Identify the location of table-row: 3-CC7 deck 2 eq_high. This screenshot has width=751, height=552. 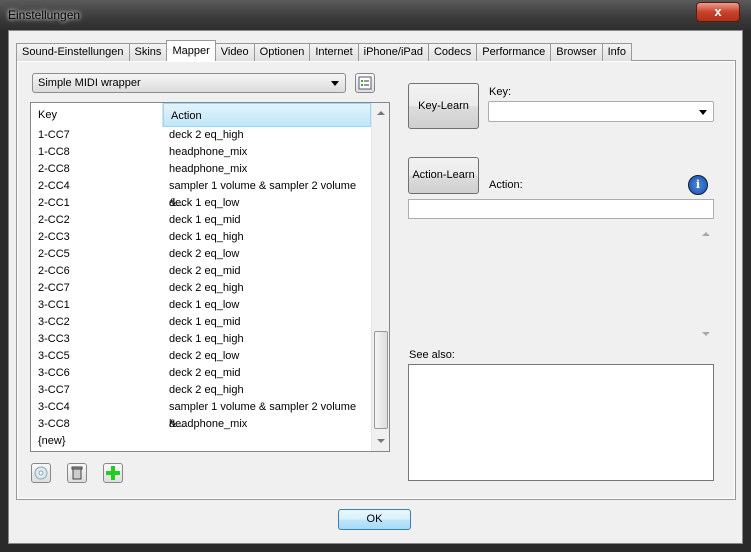
(201, 390).